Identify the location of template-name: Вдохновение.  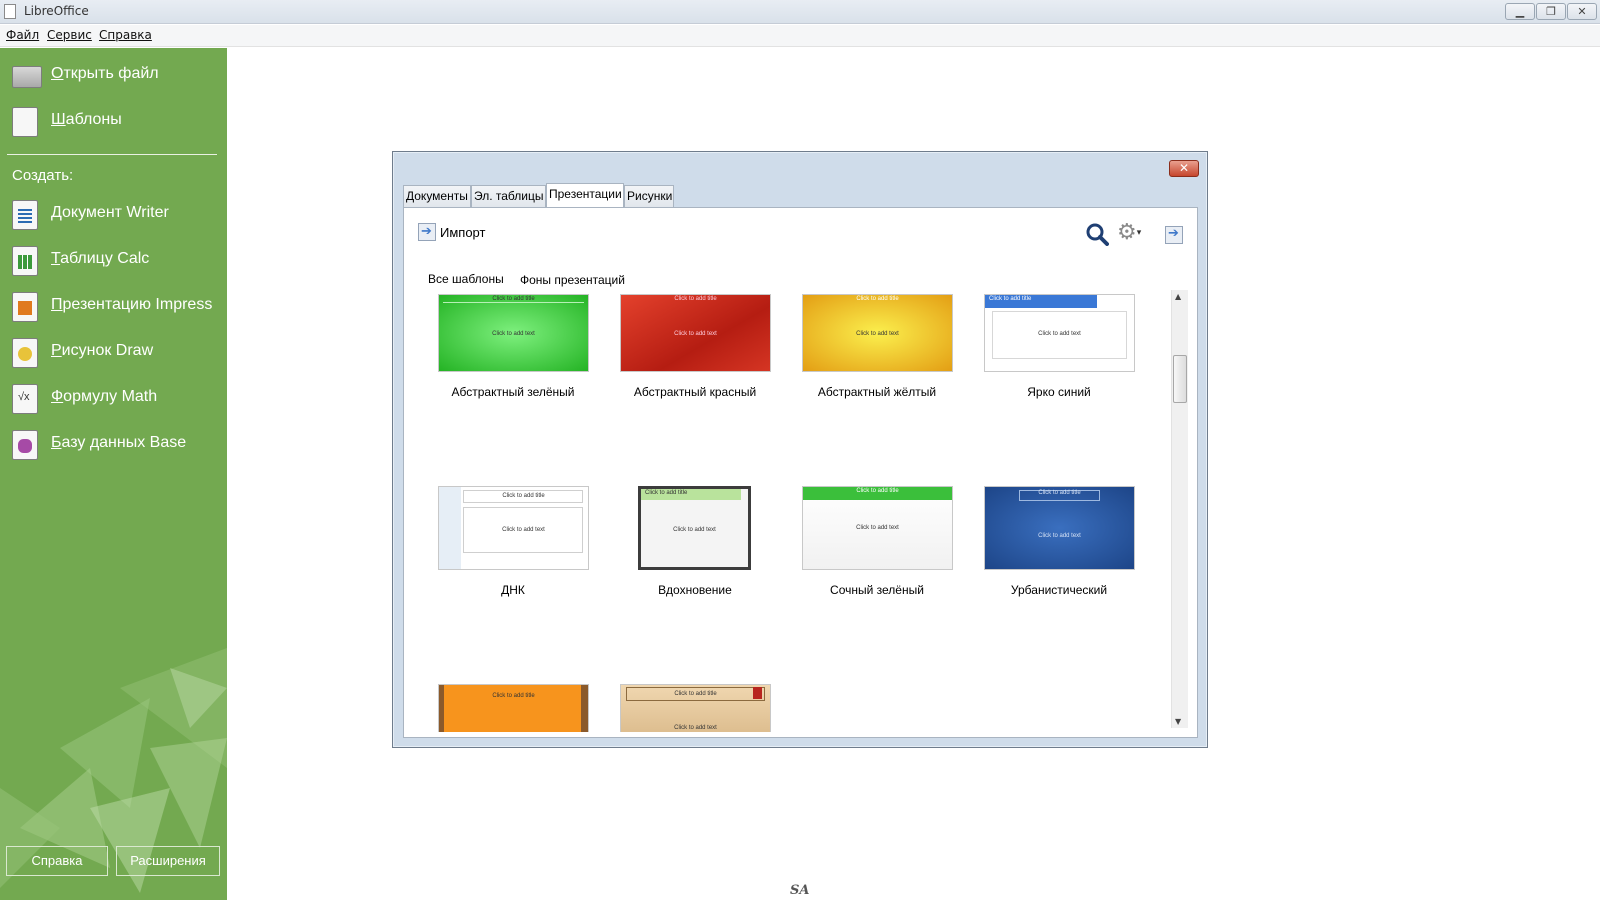
(695, 590).